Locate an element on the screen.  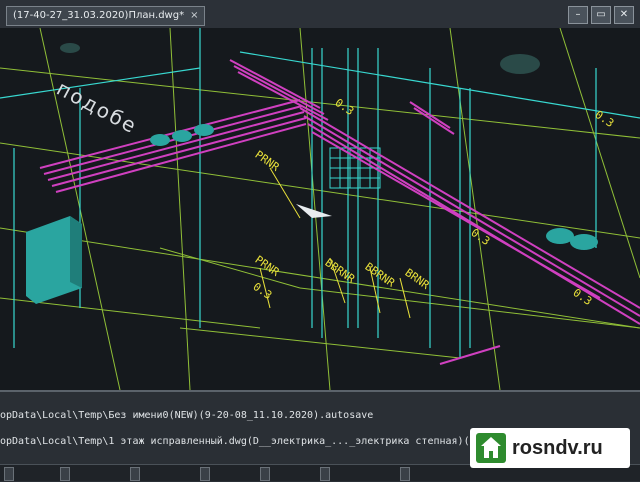
restore-button: ▭ is located at coordinates (601, 15).